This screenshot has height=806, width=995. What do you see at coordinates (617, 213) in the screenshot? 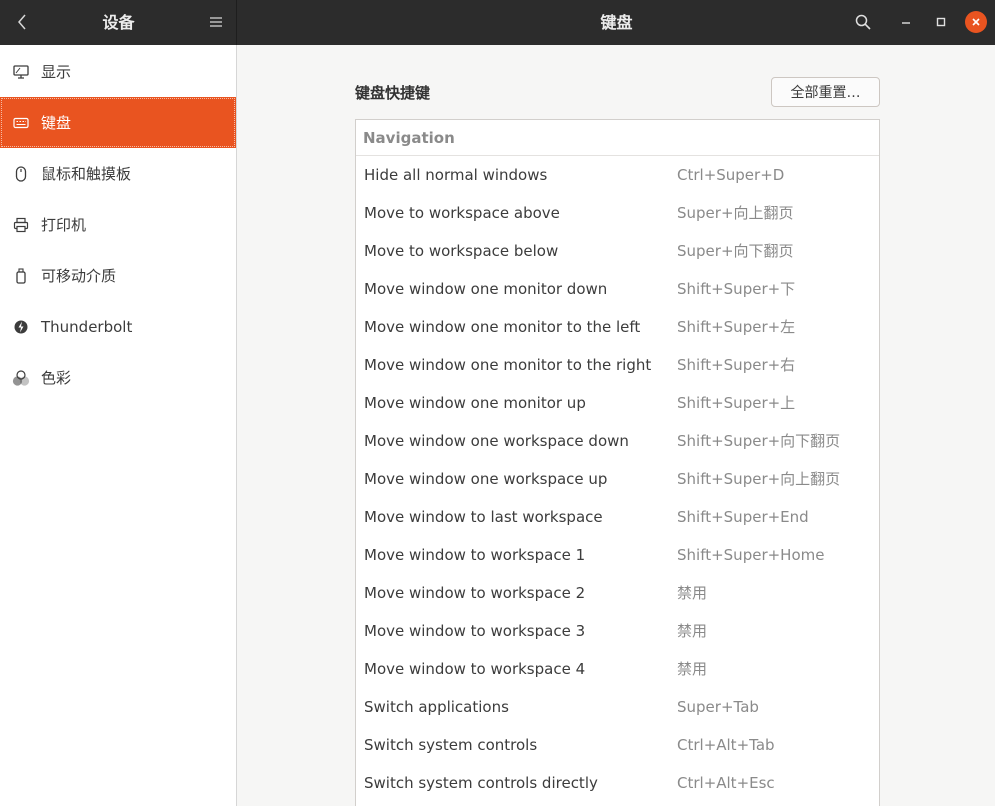
I see `shortcut-row: Move to workspace above Super+向上翻页` at bounding box center [617, 213].